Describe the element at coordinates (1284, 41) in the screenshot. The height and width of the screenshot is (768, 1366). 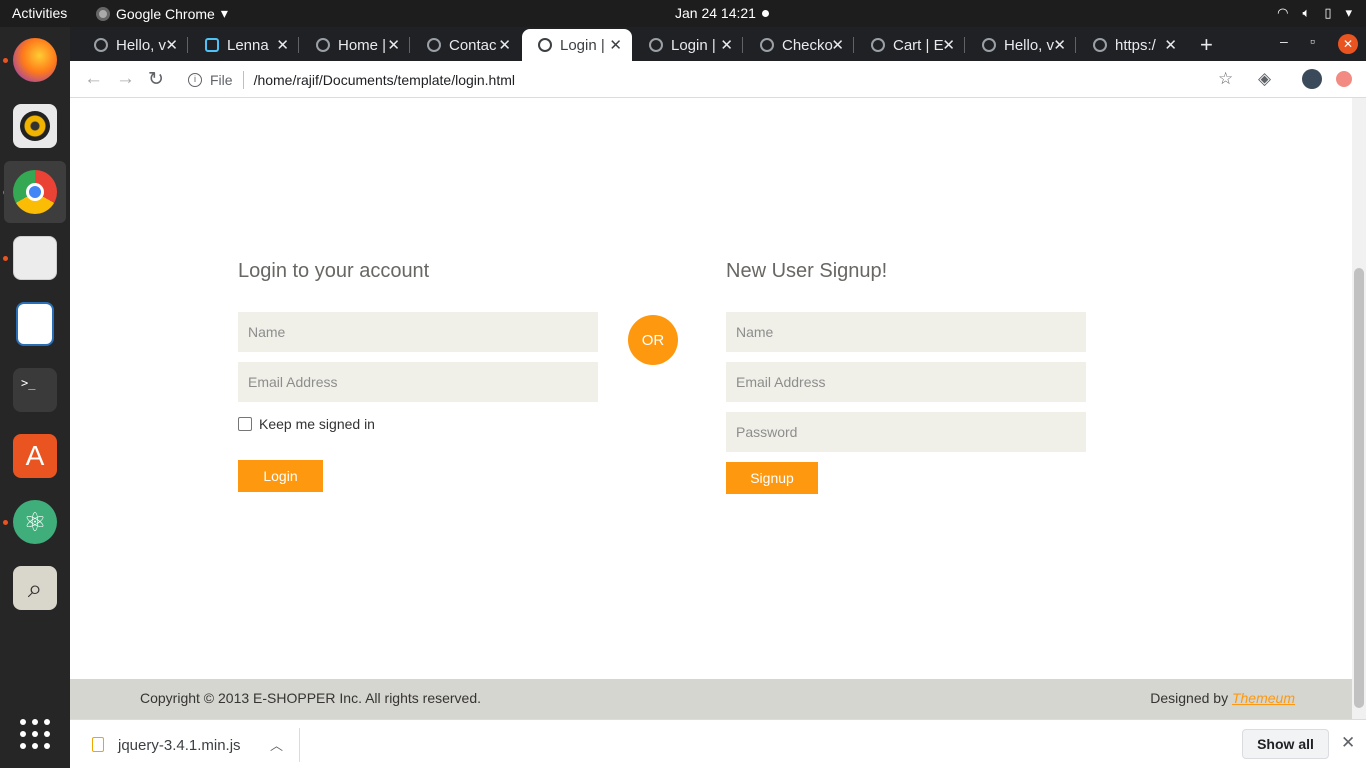
I see `minimize-button: –` at that location.